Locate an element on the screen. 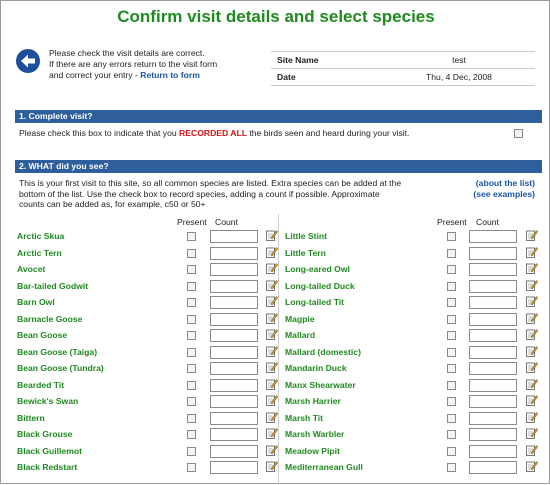  return-to-form-link: Return to form is located at coordinates (170, 75).